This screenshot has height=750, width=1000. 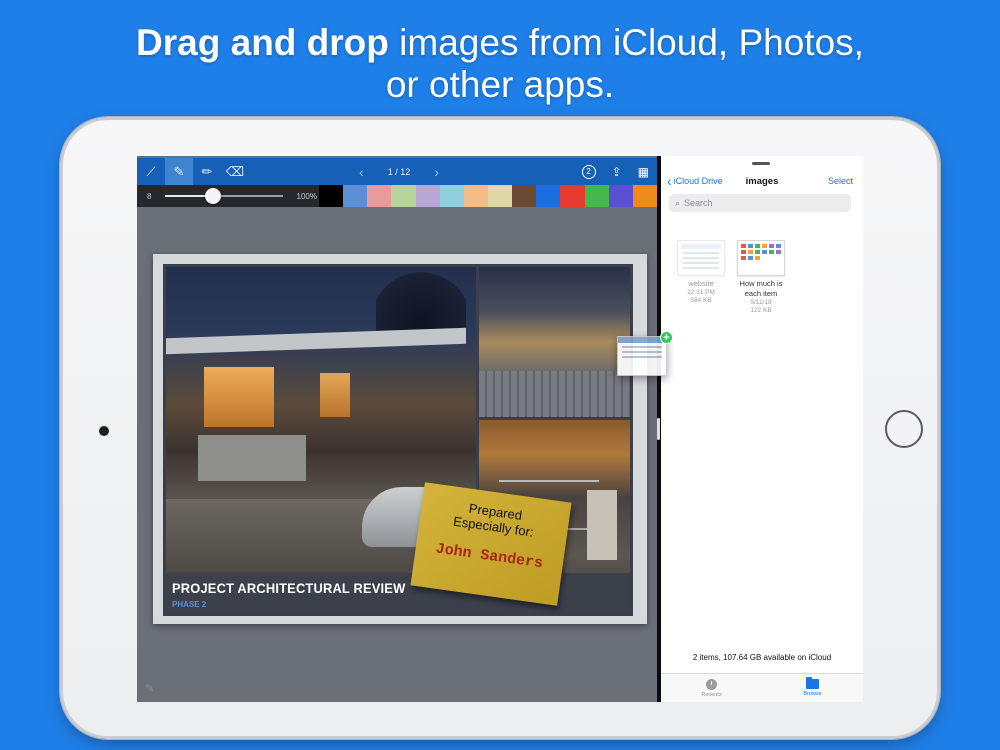 I want to click on search-placeholder: Search, so click(x=698, y=203).